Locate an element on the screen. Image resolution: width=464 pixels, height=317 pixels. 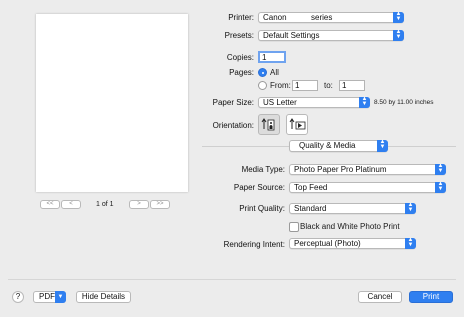
presets-value: Default Settings is located at coordinates (291, 35).